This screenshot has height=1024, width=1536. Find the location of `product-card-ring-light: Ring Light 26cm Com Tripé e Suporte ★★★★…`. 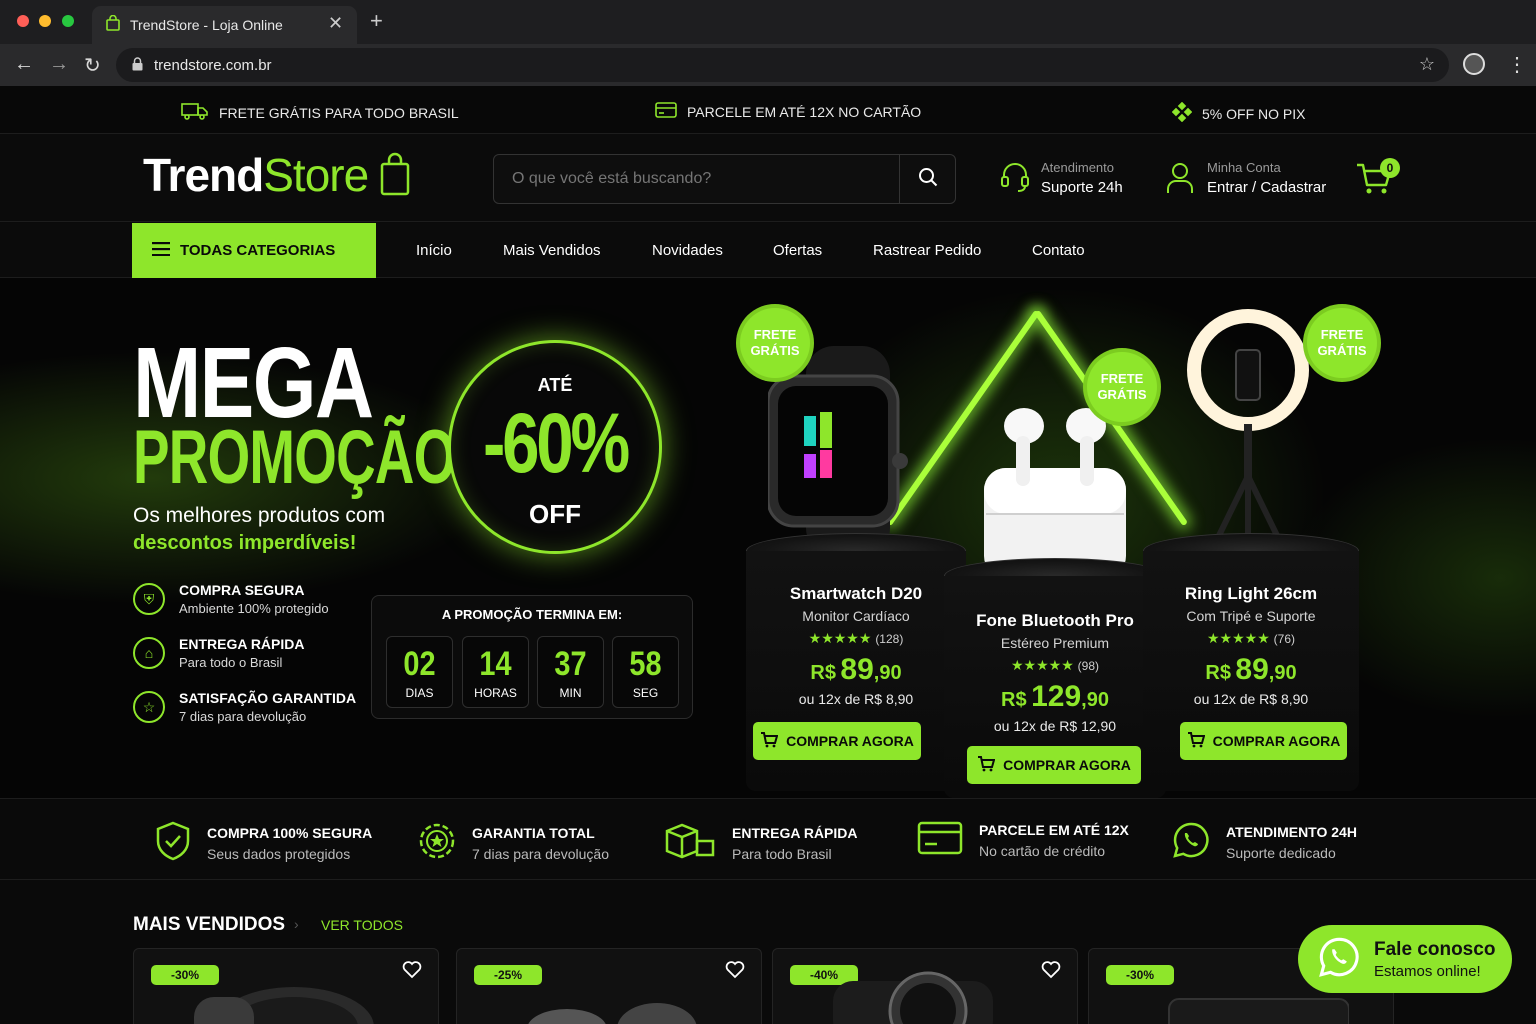

product-card-ring-light: Ring Light 26cm Com Tripé e Suporte ★★★★… is located at coordinates (1251, 645).